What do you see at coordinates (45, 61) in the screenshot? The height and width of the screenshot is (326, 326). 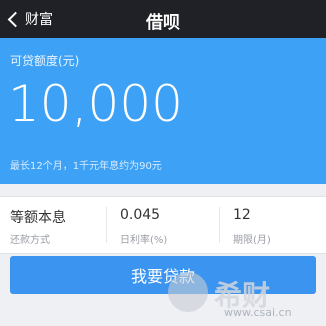 I see `credit-limit-label: 可贷额度(元)` at bounding box center [45, 61].